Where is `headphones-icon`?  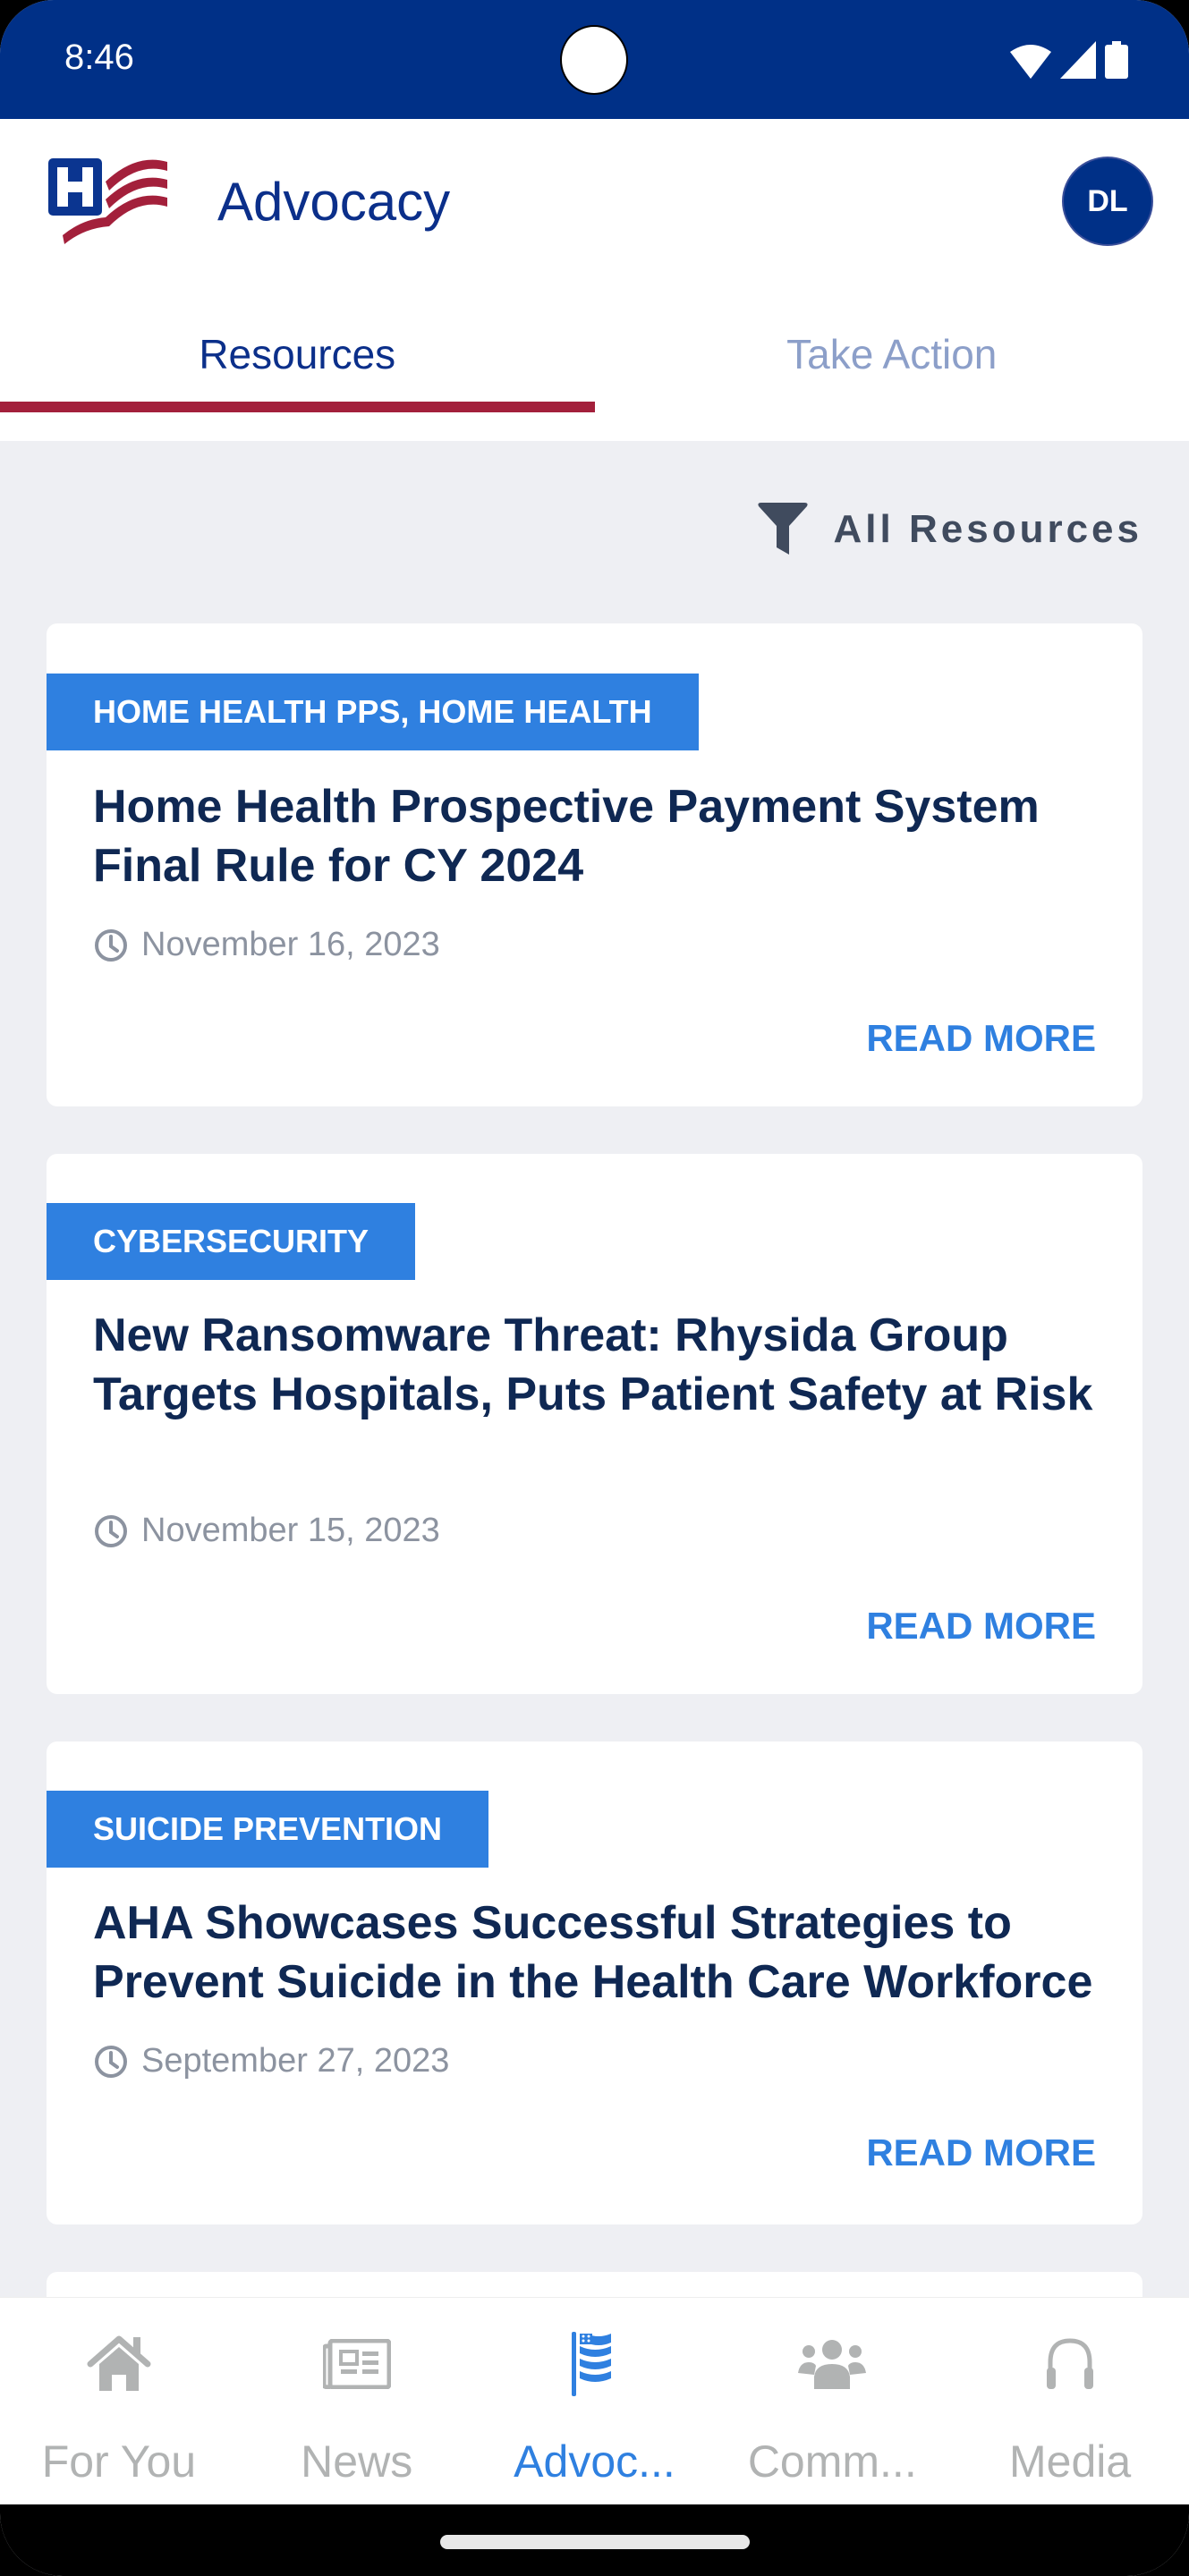 headphones-icon is located at coordinates (1070, 2363).